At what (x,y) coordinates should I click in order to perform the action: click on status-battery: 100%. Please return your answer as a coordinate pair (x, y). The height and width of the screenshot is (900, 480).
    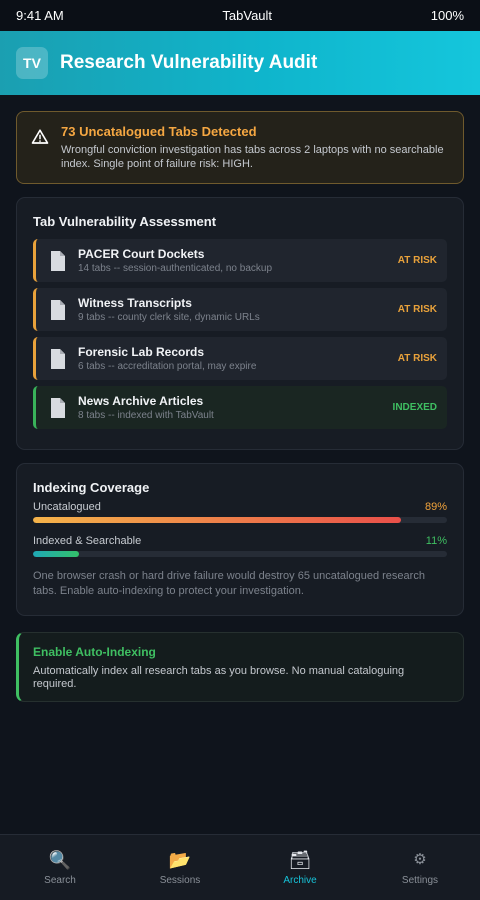
    Looking at the image, I should click on (447, 15).